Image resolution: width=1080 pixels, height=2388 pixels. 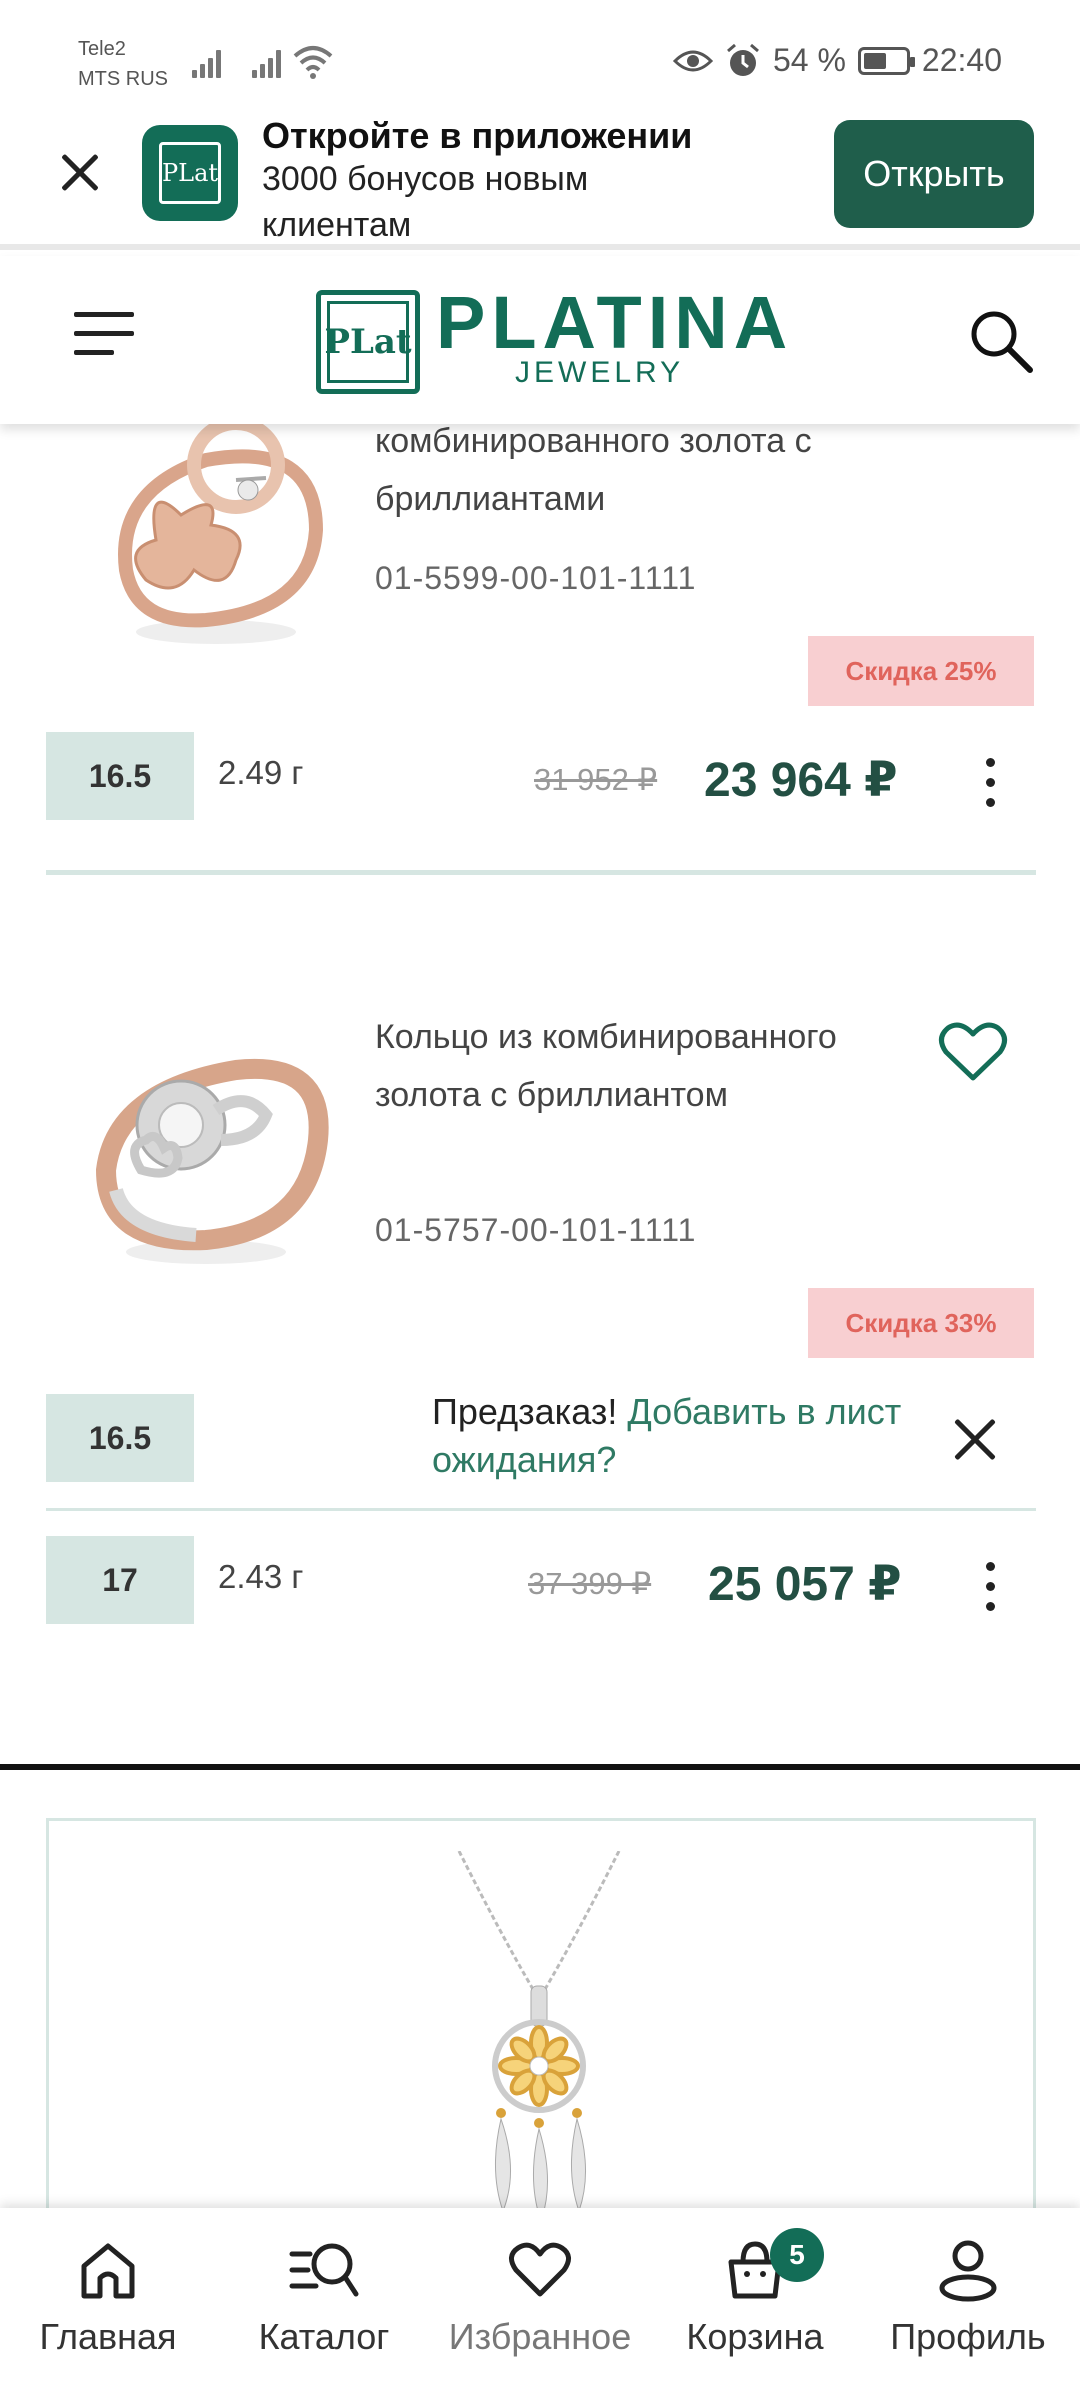 What do you see at coordinates (120, 1580) in the screenshot?
I see `size-option: 17` at bounding box center [120, 1580].